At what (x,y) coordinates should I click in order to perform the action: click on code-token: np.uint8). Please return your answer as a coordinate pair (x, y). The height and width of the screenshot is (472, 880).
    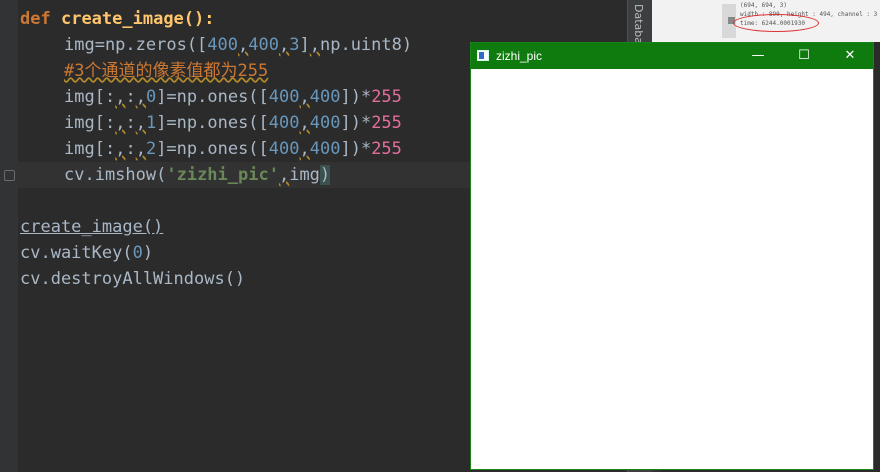
    Looking at the image, I should click on (366, 45).